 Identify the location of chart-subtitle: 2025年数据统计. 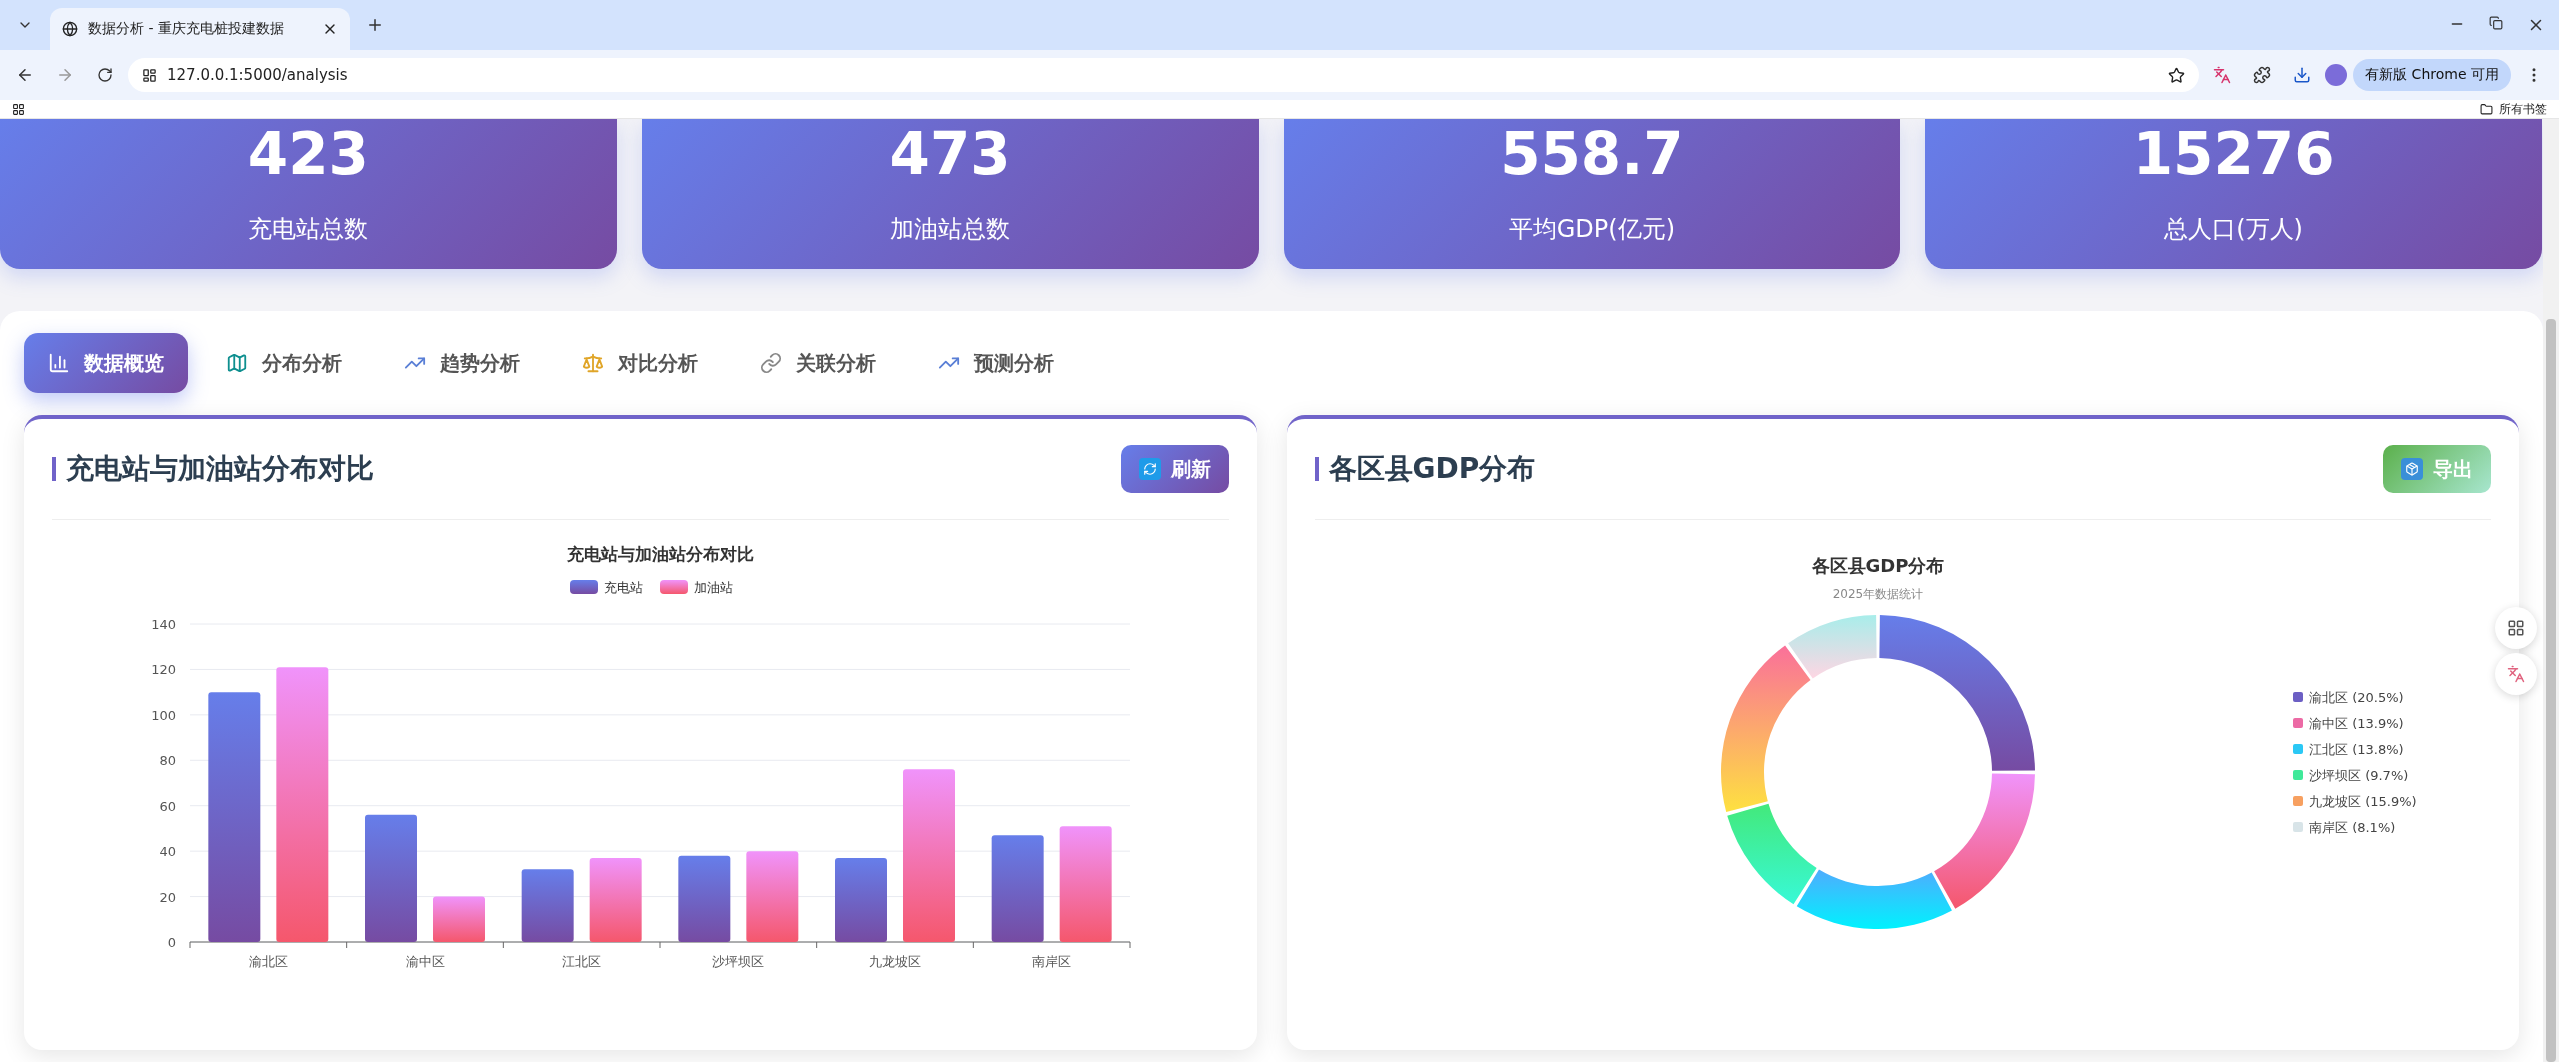
(1877, 594).